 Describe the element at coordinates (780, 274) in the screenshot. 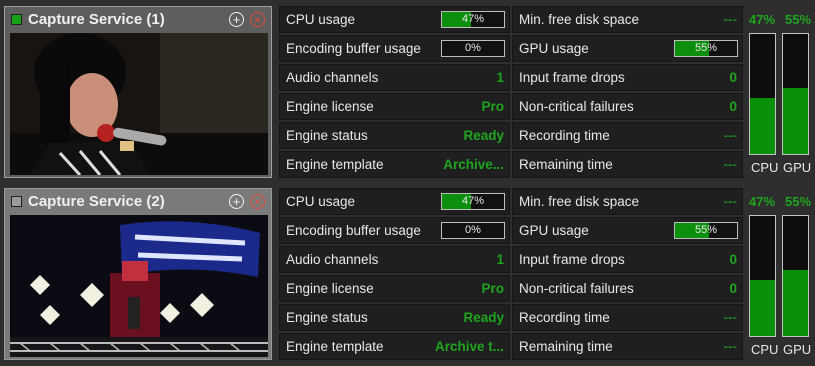

I see `usage-gauges: 47% 55% CPU GPU` at that location.